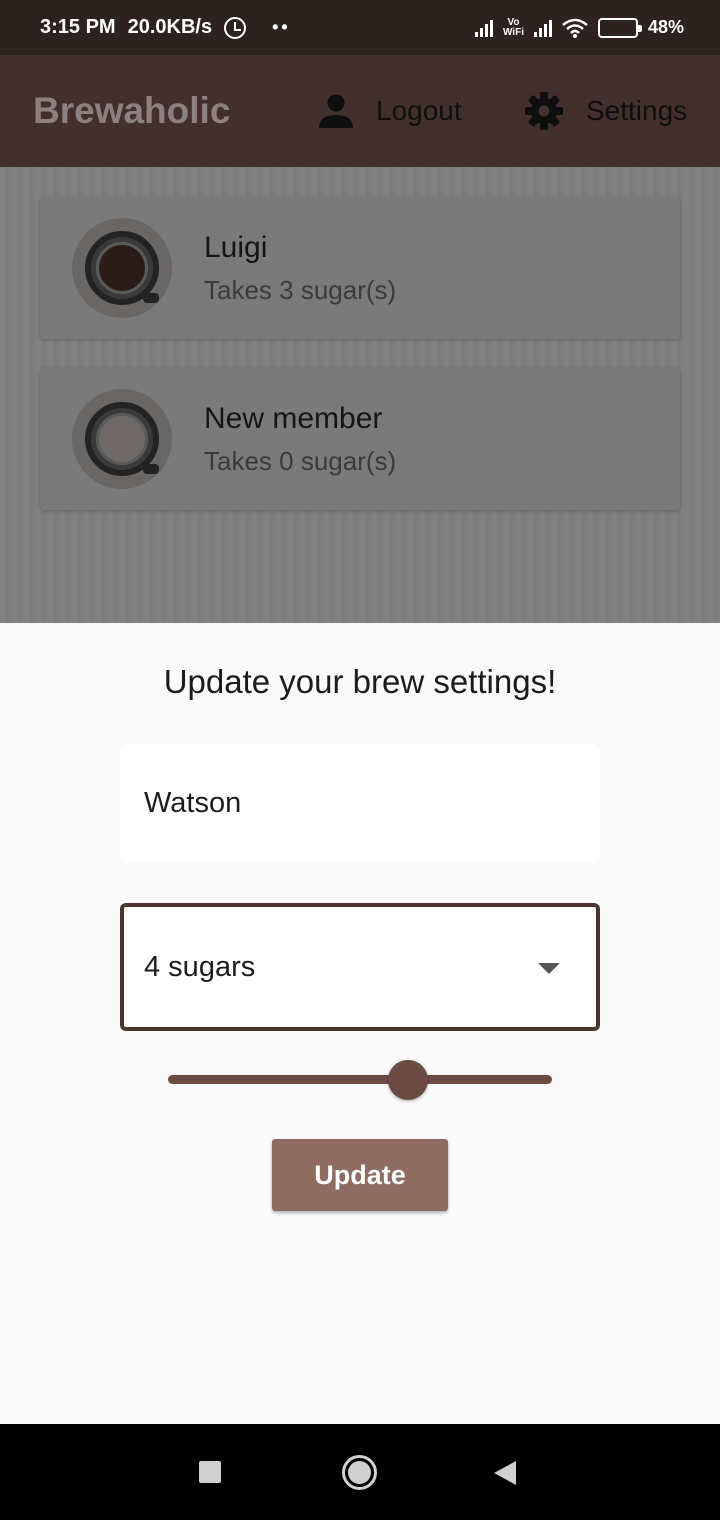 Image resolution: width=720 pixels, height=1520 pixels. I want to click on status-bar: 3:15 PM 20.0KB/s •• Vo WiFi 48%, so click(360, 27).